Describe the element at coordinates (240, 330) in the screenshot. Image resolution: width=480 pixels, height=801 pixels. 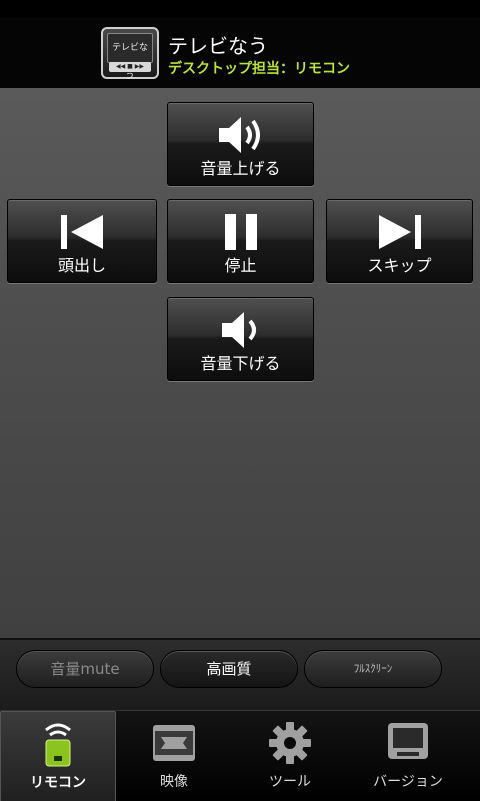
I see `volume-down-icon` at that location.